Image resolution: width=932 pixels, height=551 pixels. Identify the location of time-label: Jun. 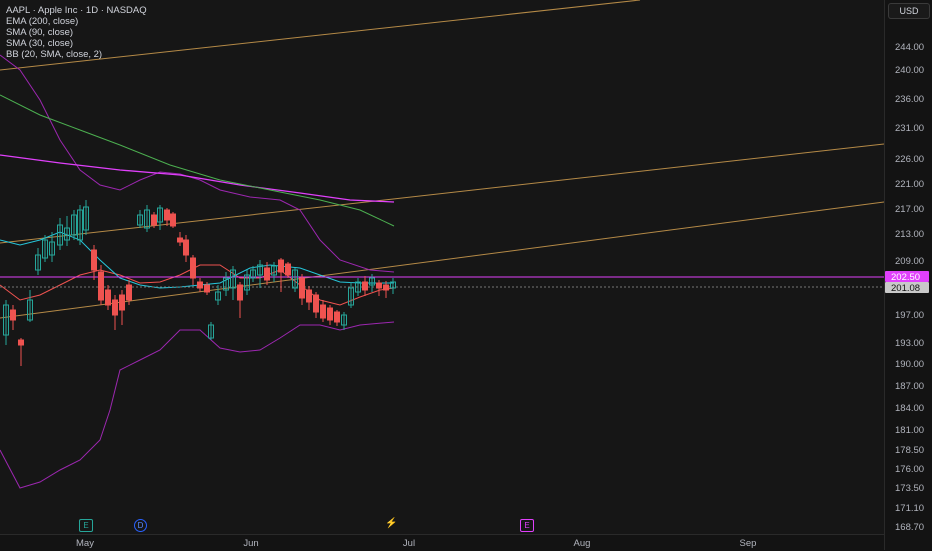
(250, 543).